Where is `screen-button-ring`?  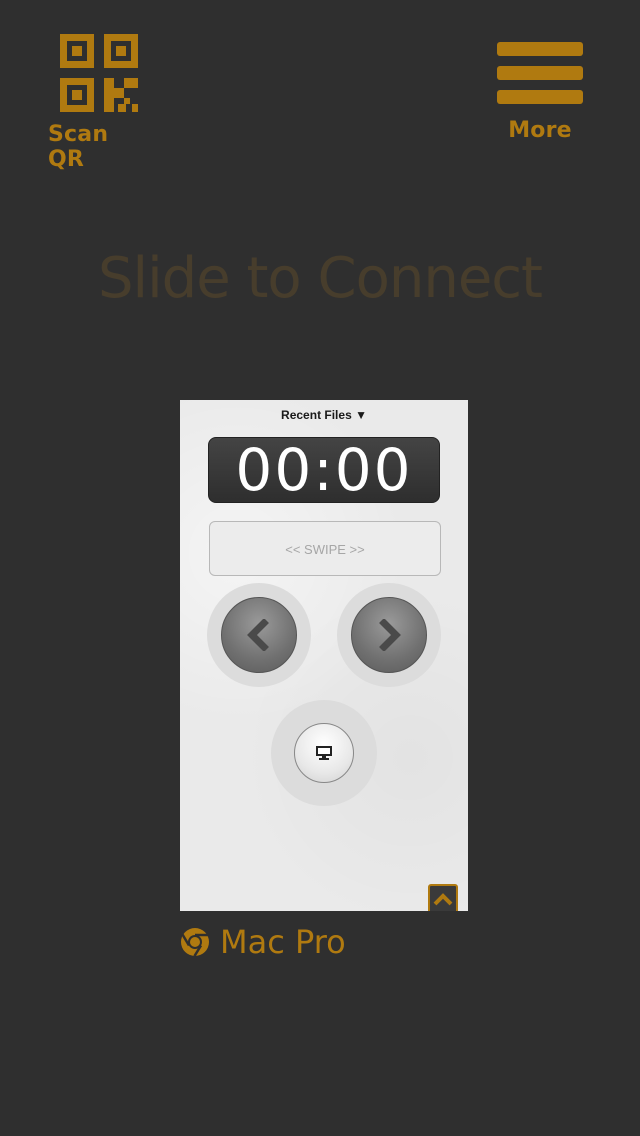
screen-button-ring is located at coordinates (324, 753).